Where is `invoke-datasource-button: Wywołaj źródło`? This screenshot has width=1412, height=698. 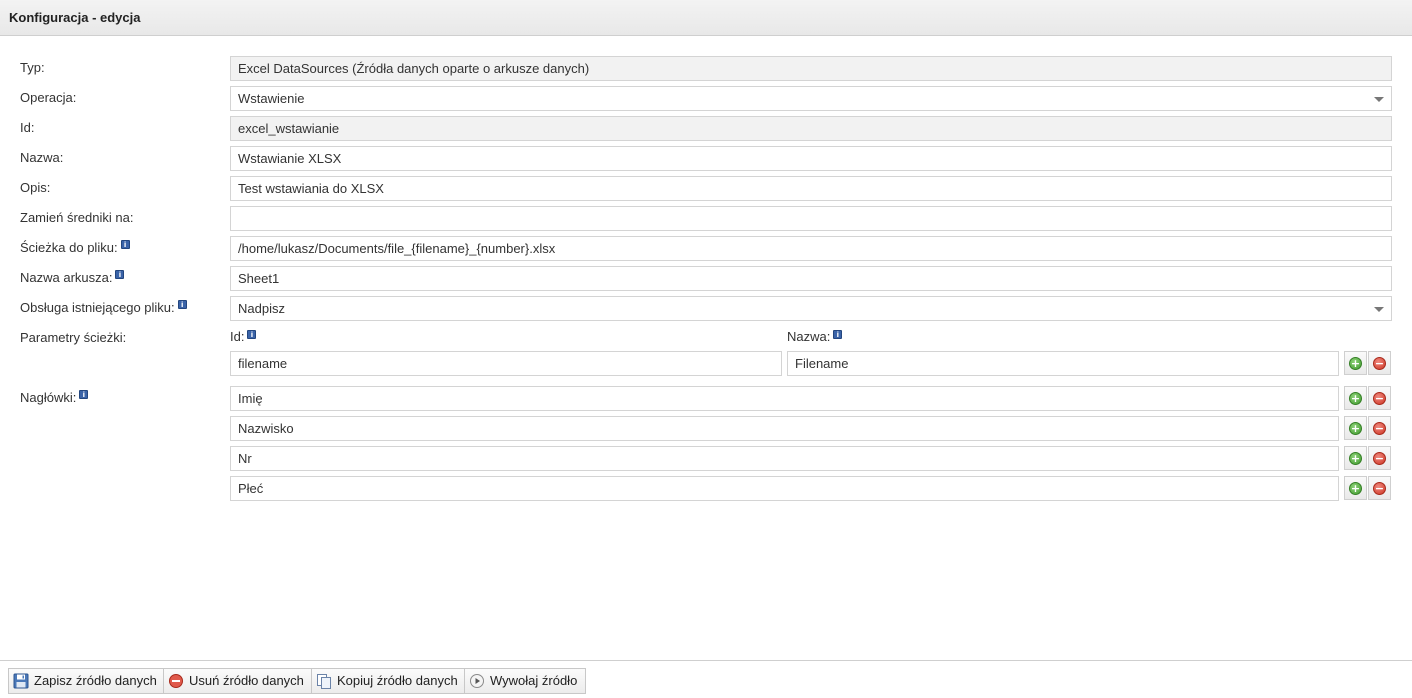 invoke-datasource-button: Wywołaj źródło is located at coordinates (525, 681).